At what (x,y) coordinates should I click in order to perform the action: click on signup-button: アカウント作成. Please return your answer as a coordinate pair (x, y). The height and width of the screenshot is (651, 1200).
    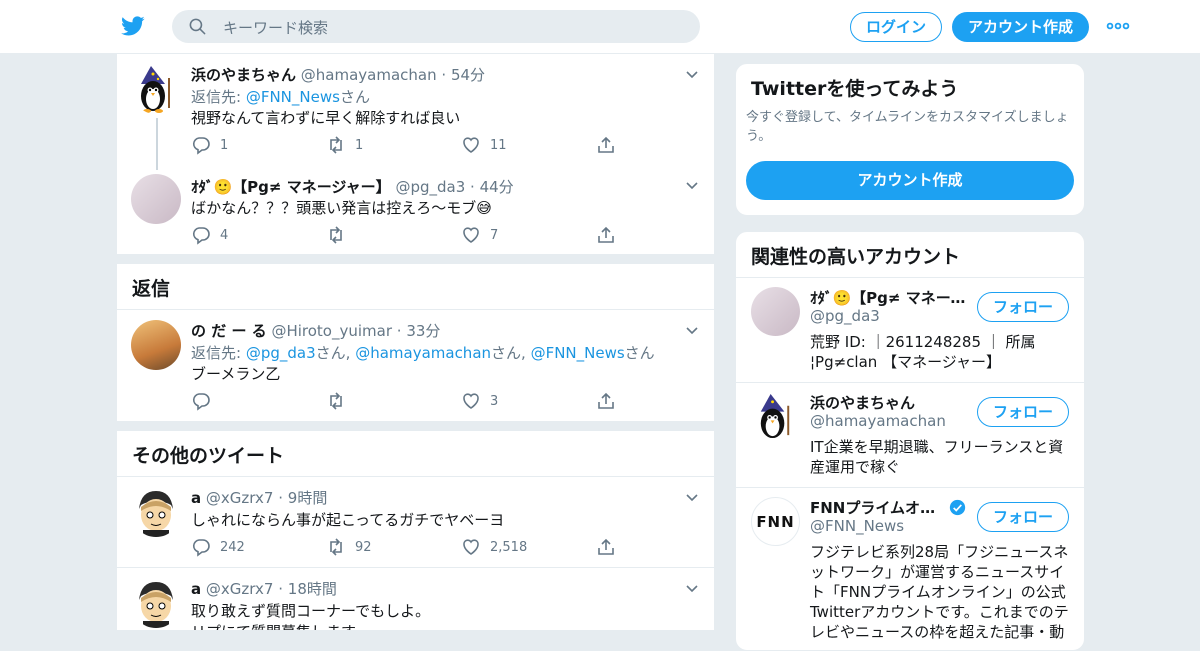
    Looking at the image, I should click on (1020, 27).